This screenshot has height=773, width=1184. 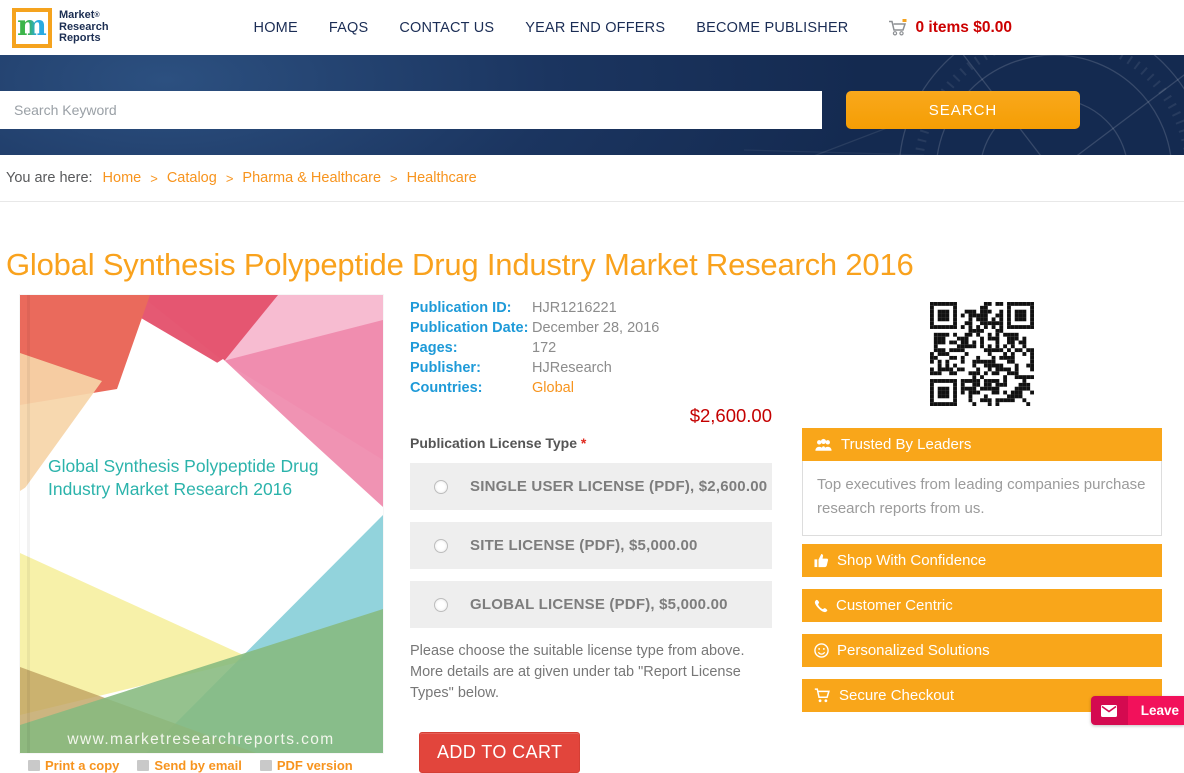 What do you see at coordinates (982, 354) in the screenshot?
I see `qr-code` at bounding box center [982, 354].